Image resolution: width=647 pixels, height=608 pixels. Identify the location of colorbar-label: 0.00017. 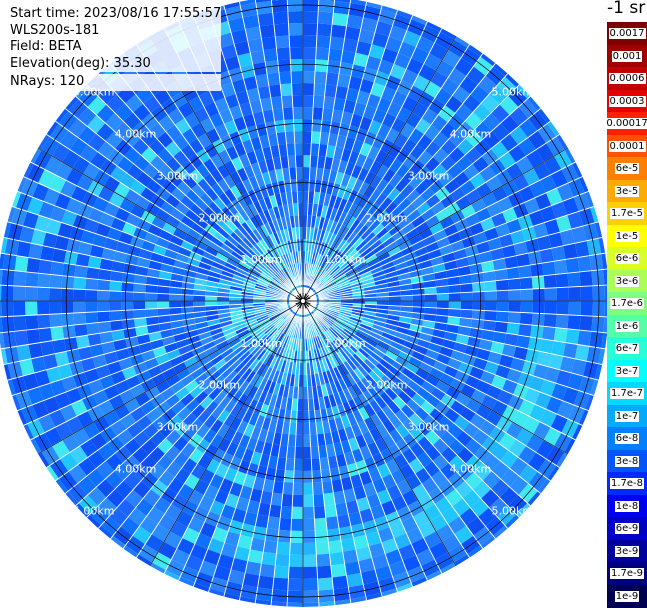
(626, 123).